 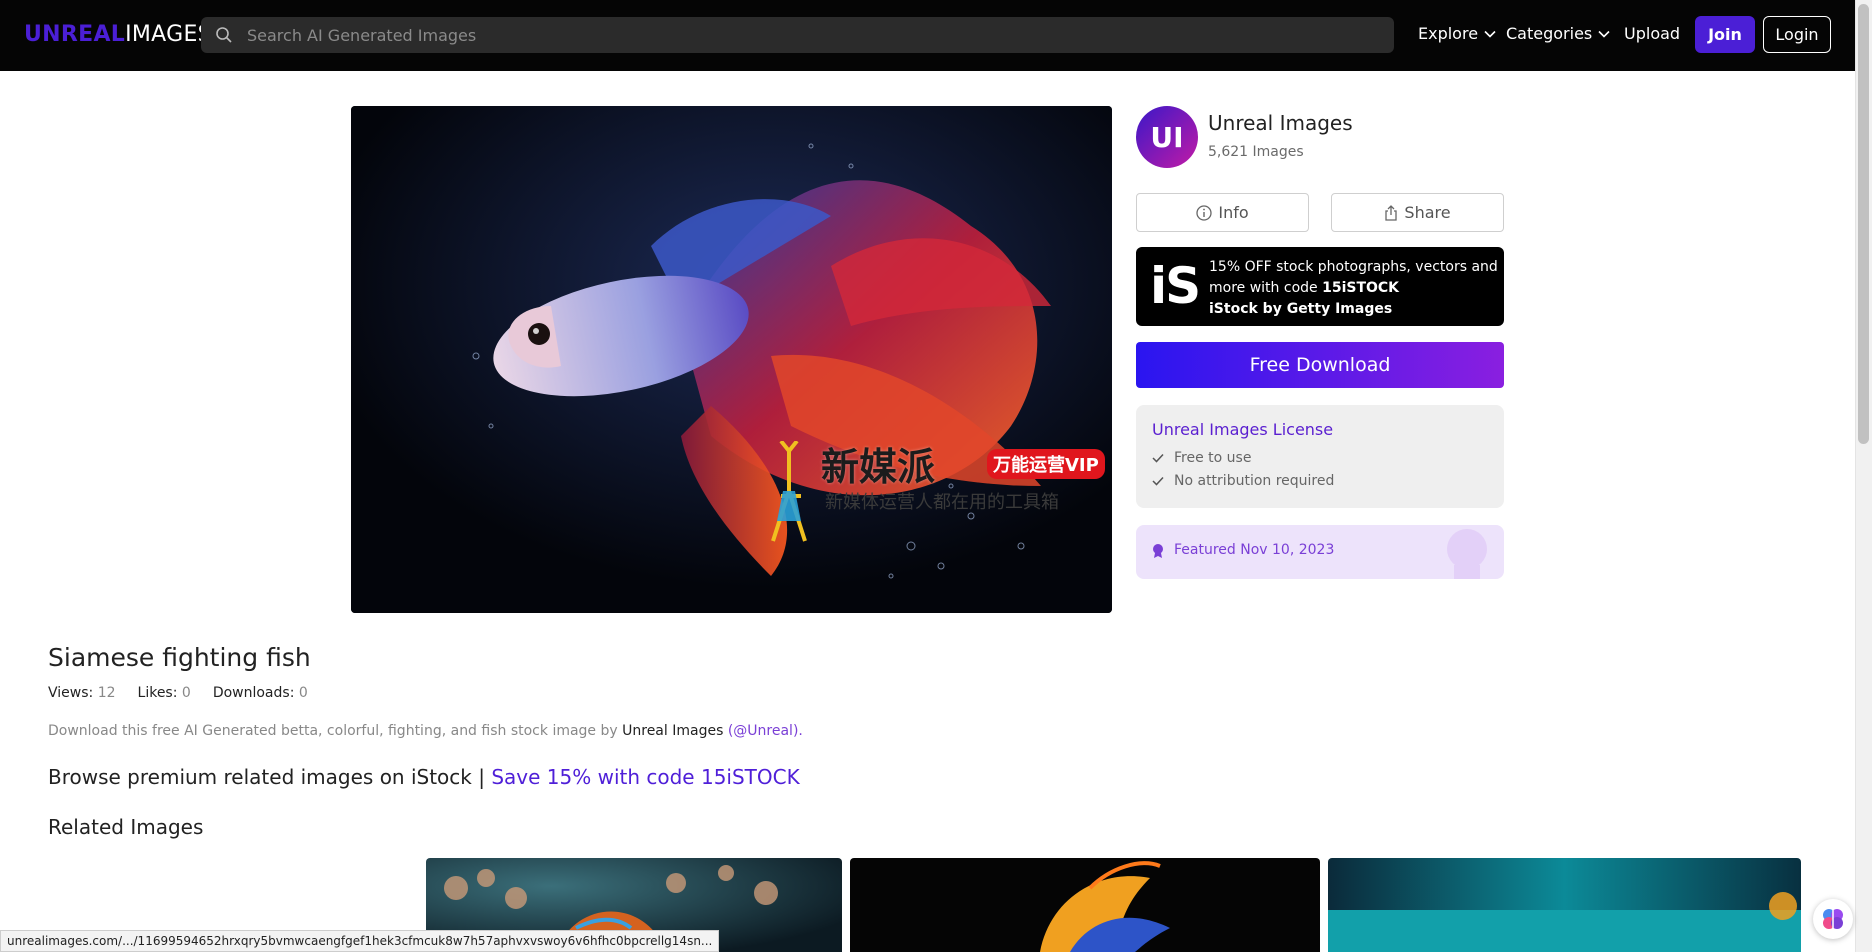 I want to click on likes-stat: Likes: 0, so click(x=164, y=693).